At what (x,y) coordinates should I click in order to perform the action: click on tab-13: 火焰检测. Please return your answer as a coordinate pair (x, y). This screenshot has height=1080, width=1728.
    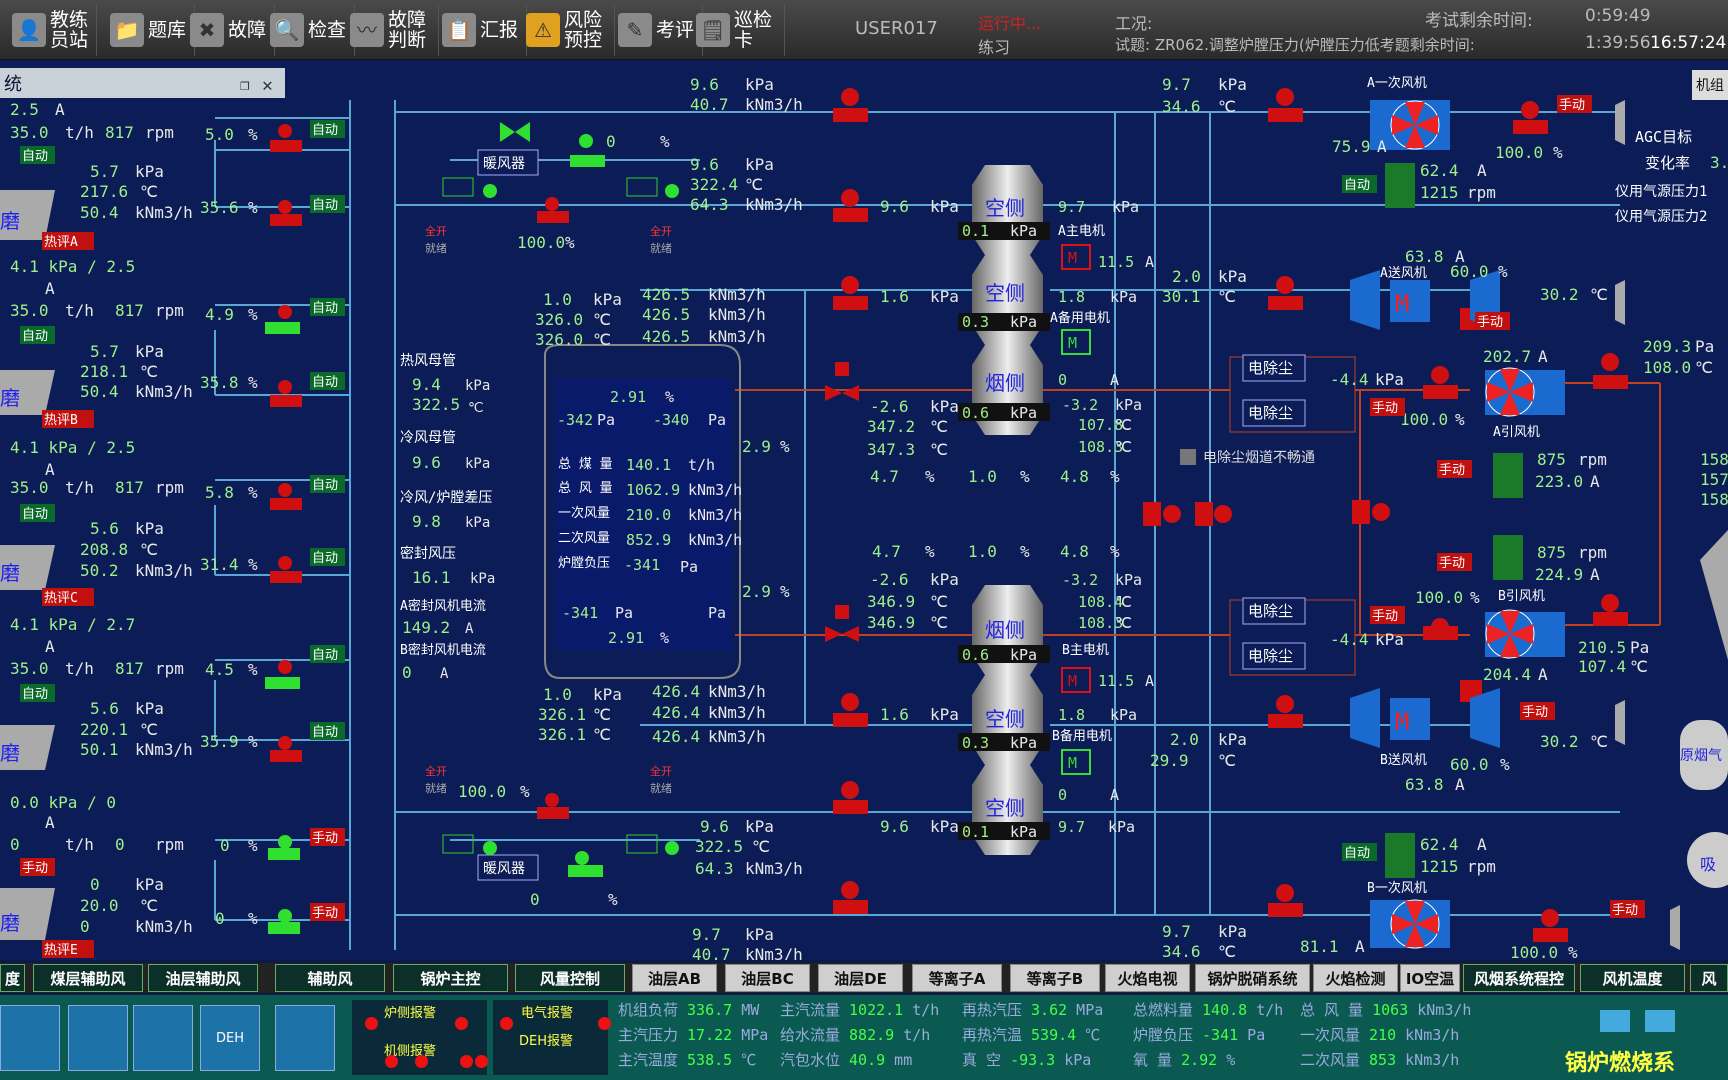
    Looking at the image, I should click on (1355, 978).